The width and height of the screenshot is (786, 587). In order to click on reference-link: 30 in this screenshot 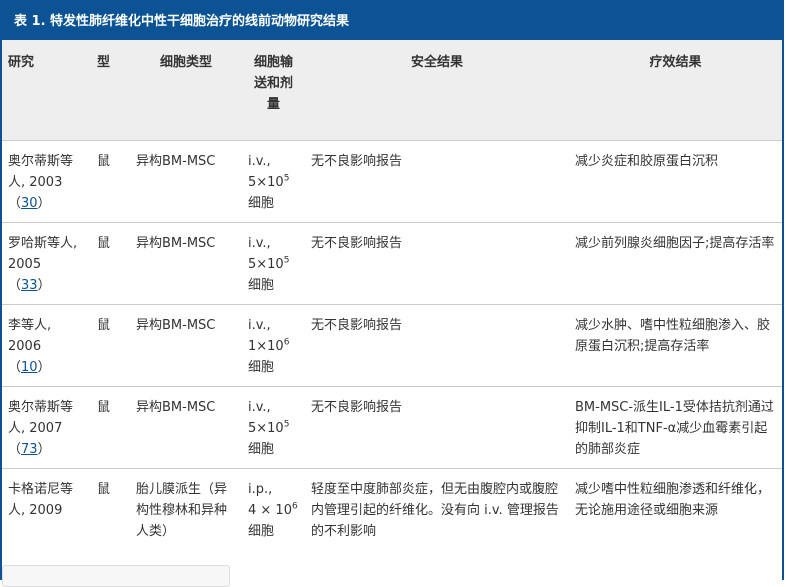, I will do `click(29, 203)`.